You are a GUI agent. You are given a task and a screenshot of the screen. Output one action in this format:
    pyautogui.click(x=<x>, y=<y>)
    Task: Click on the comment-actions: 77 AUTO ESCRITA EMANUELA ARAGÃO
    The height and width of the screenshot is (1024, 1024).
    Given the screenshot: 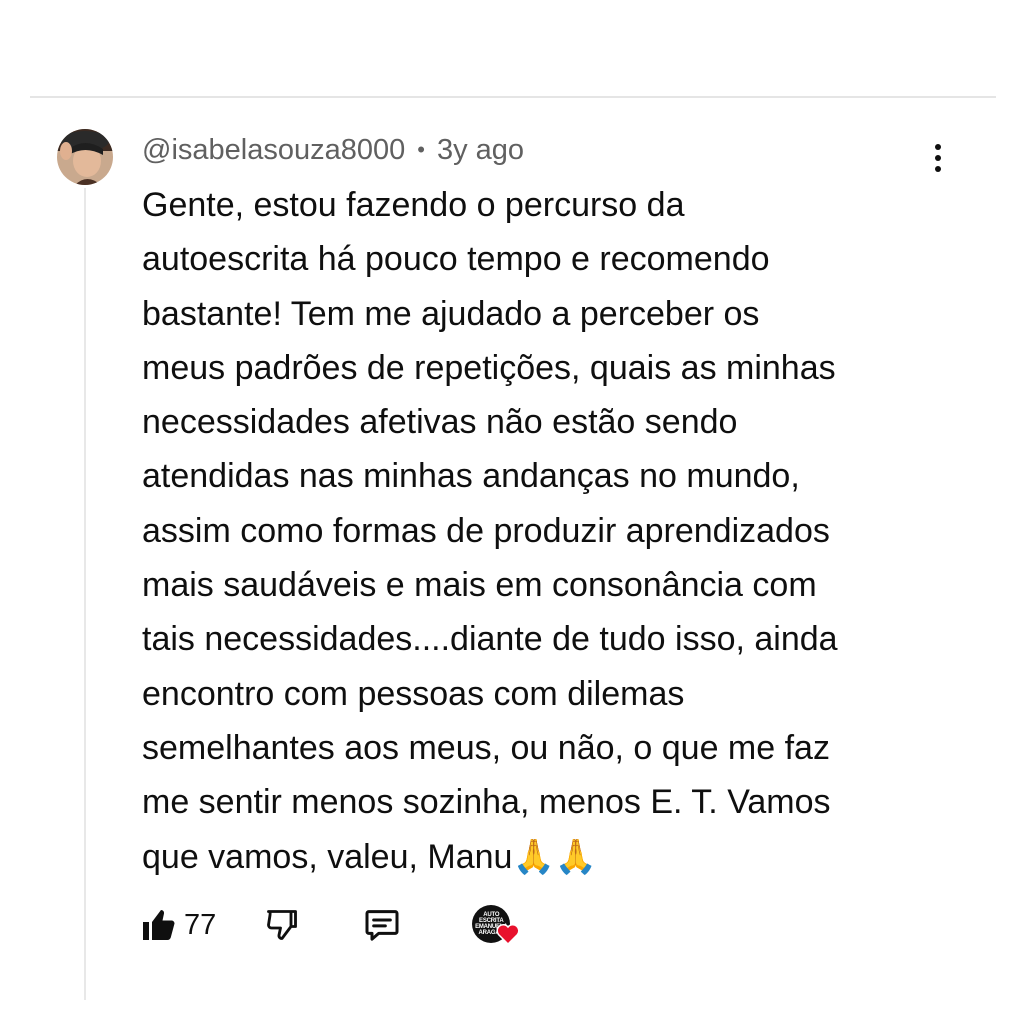 What is the action you would take?
    pyautogui.click(x=332, y=925)
    